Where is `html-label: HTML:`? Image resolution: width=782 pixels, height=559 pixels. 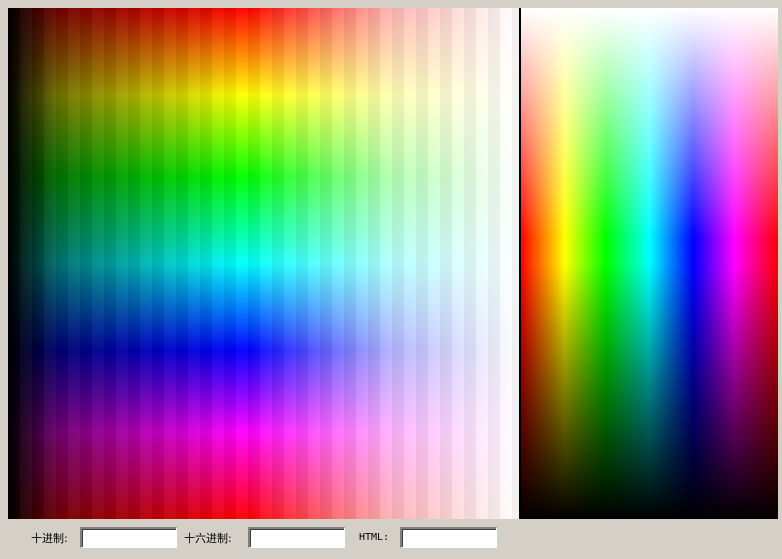
html-label: HTML: is located at coordinates (374, 537).